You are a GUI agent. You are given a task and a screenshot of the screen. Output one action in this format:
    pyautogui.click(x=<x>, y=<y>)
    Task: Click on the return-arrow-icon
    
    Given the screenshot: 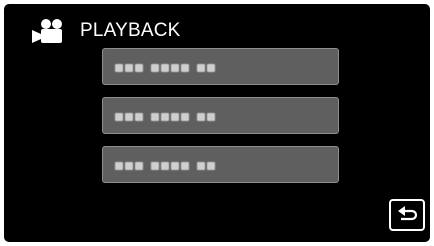 What is the action you would take?
    pyautogui.click(x=408, y=213)
    